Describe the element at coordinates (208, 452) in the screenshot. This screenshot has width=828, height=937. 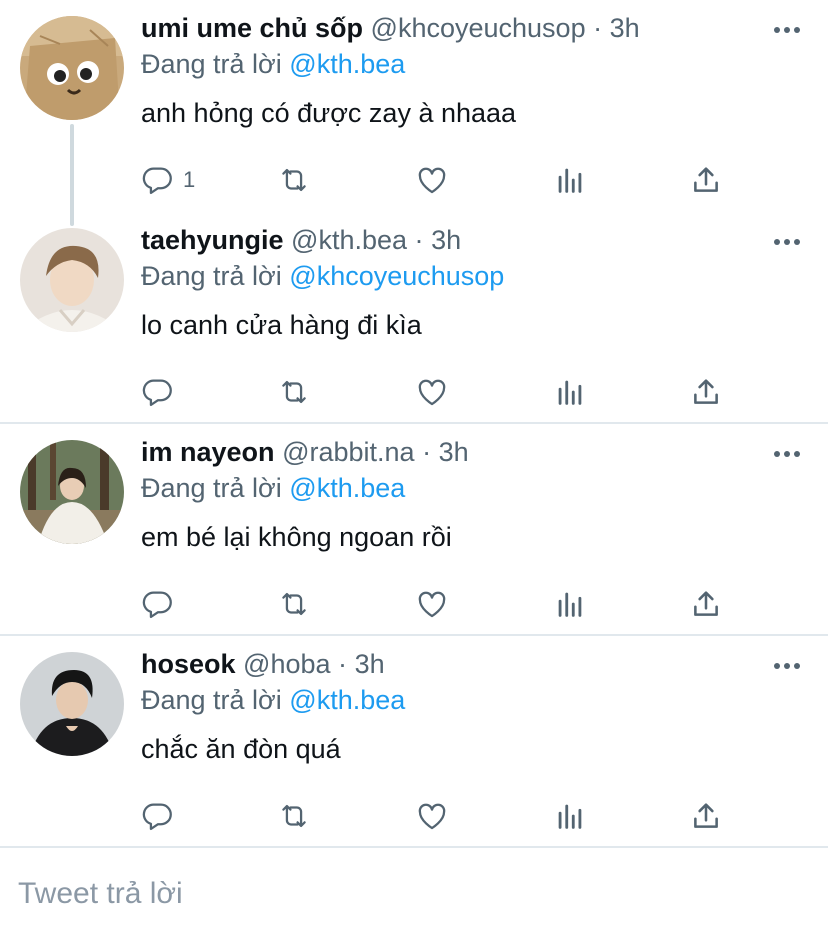
I see `display-name: im nayeon` at that location.